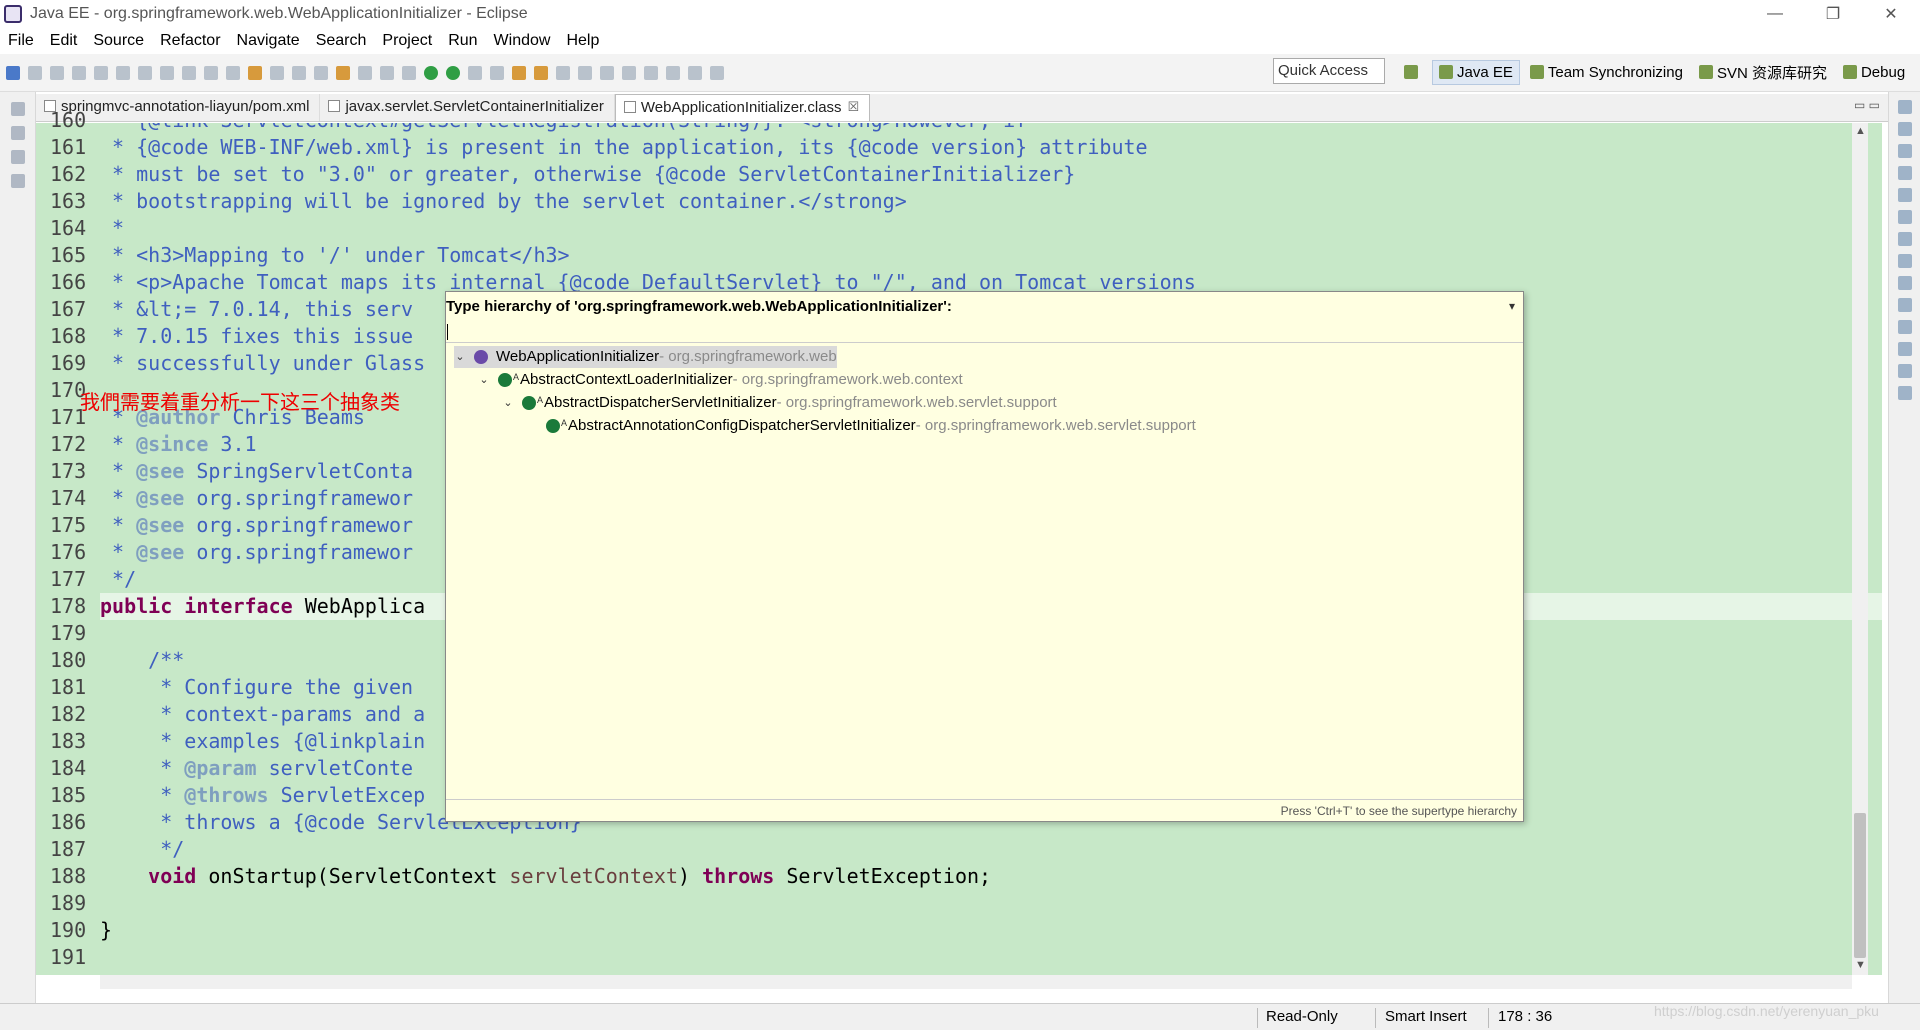 This screenshot has width=1920, height=1030. What do you see at coordinates (167, 73) in the screenshot?
I see `step-into-icon` at bounding box center [167, 73].